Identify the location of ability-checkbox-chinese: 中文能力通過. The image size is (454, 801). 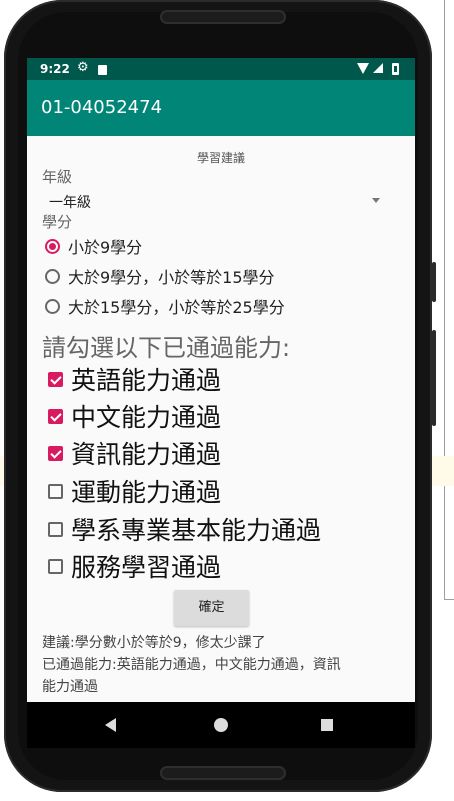
(134, 416).